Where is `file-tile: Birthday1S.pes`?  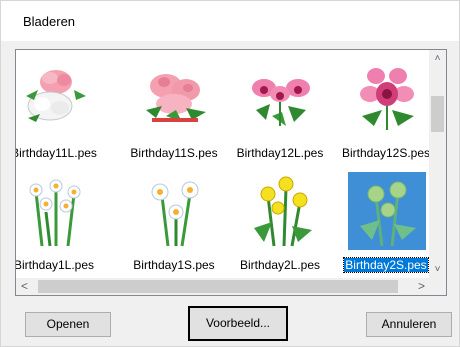 file-tile: Birthday1S.pes is located at coordinates (174, 223).